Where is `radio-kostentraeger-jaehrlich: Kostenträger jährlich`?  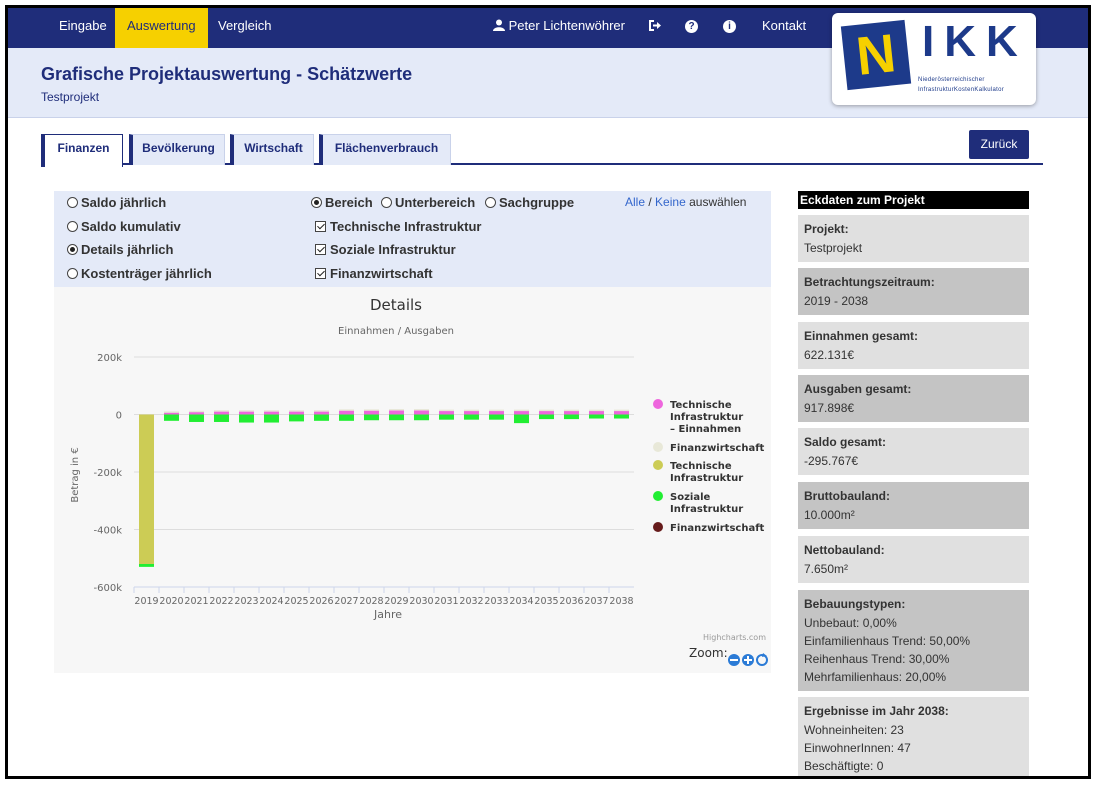
radio-kostentraeger-jaehrlich: Kostenträger jährlich is located at coordinates (139, 273).